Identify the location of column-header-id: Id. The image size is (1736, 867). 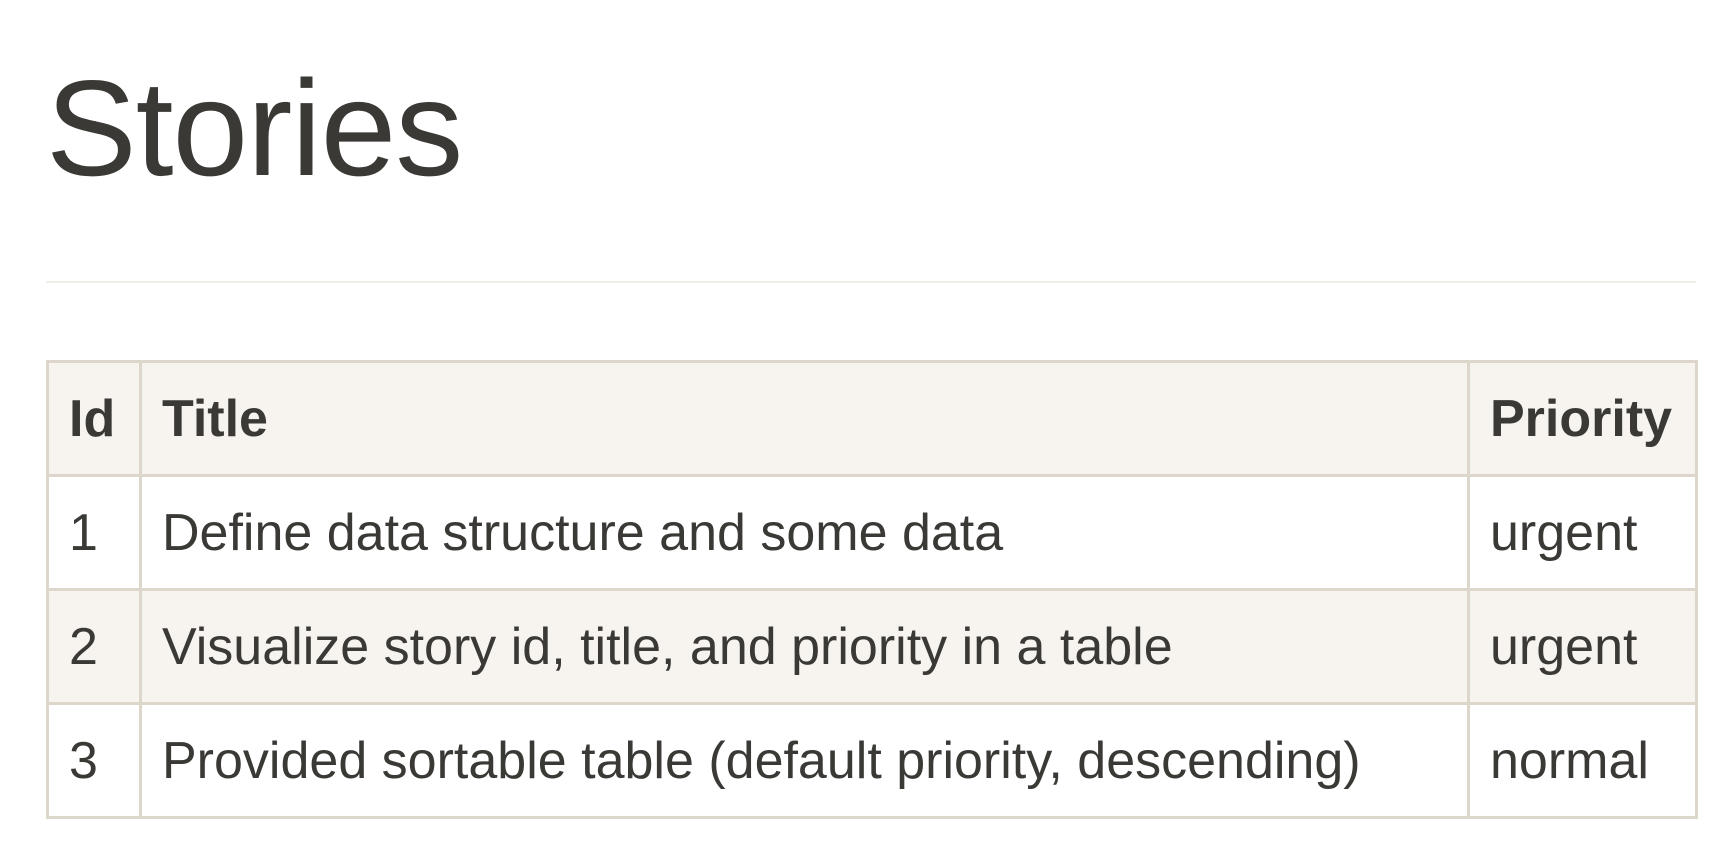
(94, 418).